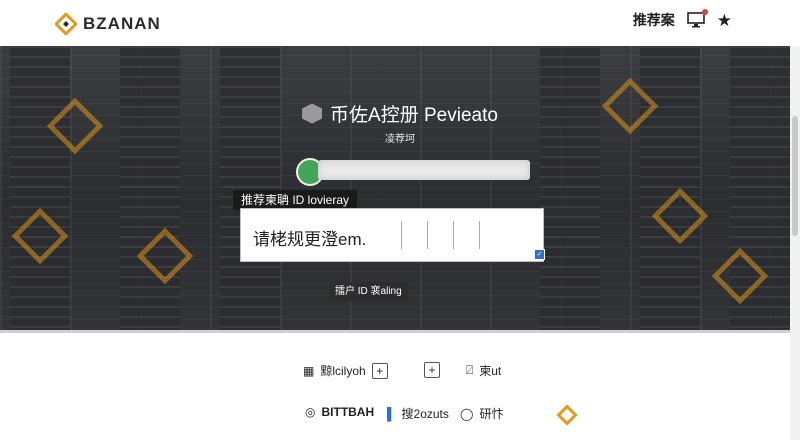  I want to click on page-scrollbar, so click(795, 243).